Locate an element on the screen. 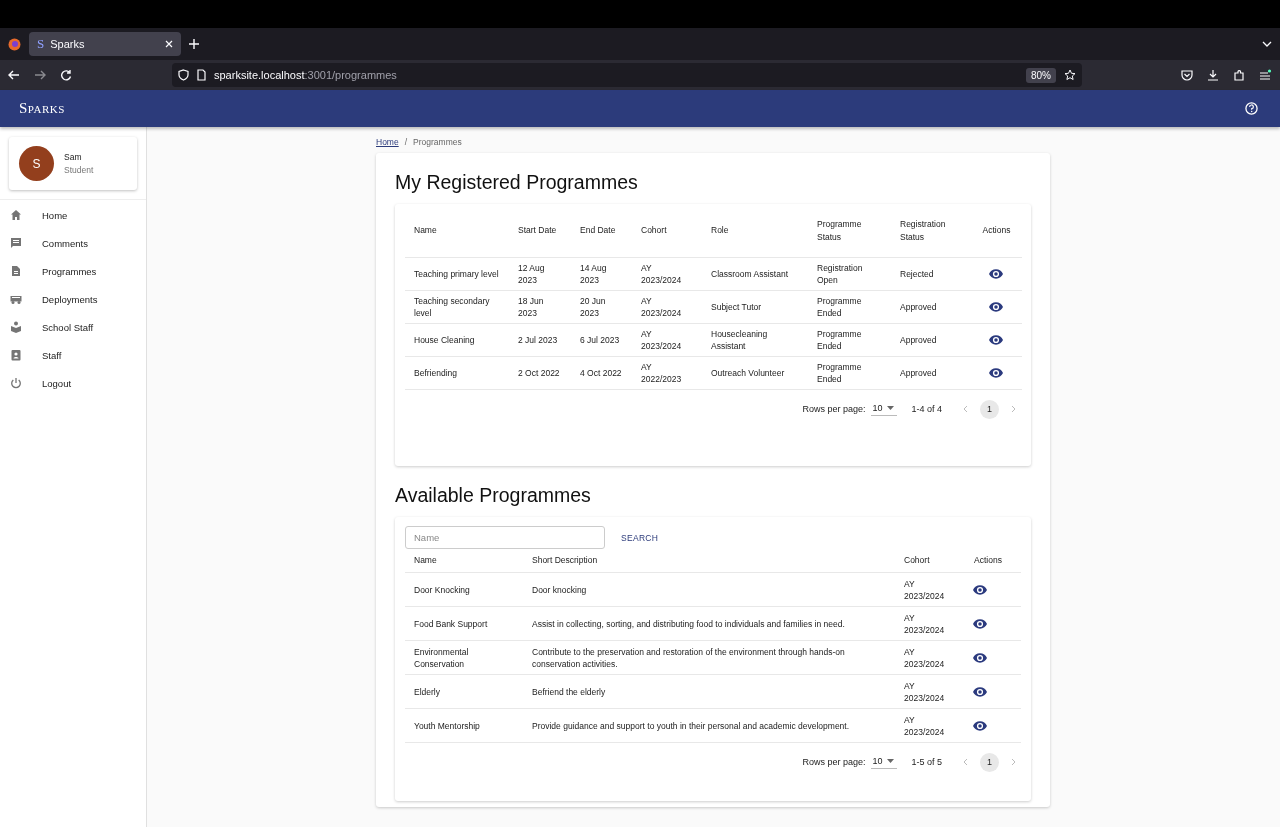 This screenshot has height=827, width=1280. page-icon is located at coordinates (201, 75).